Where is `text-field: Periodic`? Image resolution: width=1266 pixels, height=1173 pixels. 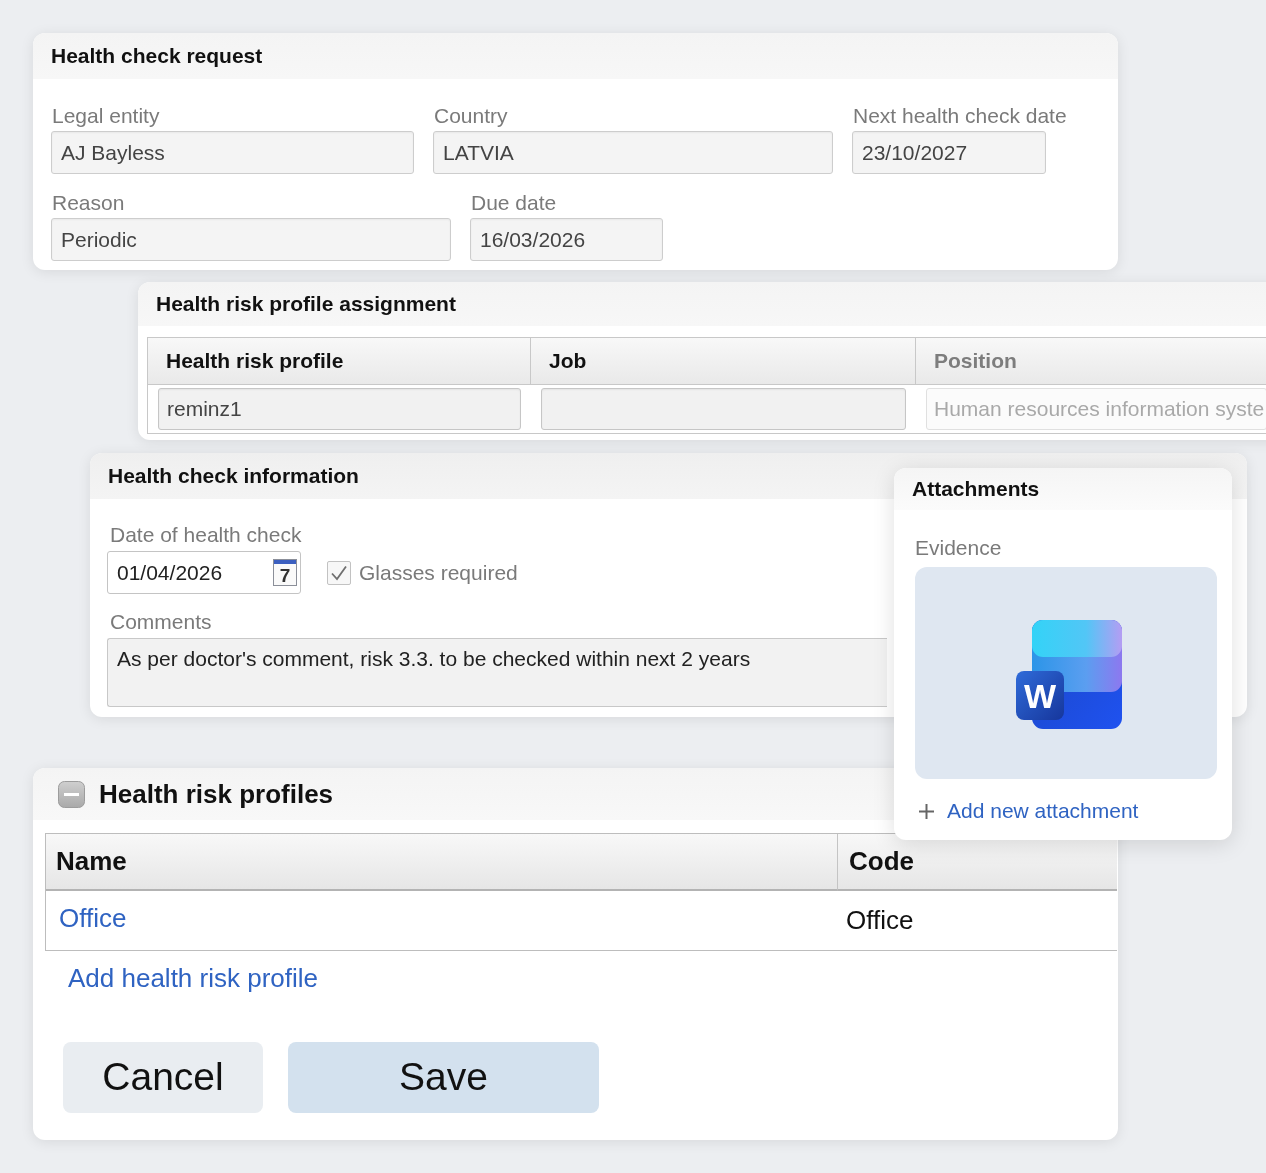 text-field: Periodic is located at coordinates (251, 239).